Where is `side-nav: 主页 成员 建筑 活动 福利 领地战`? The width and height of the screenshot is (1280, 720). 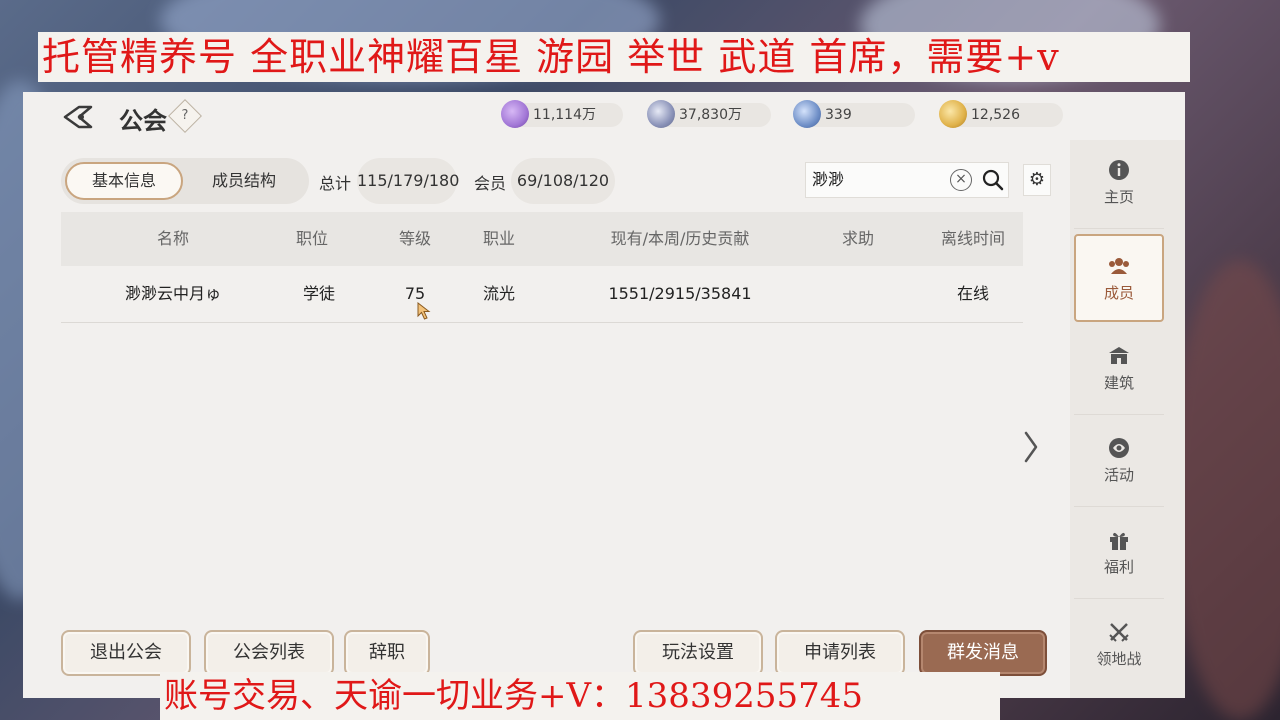
side-nav: 主页 成员 建筑 活动 福利 领地战 is located at coordinates (1127, 419).